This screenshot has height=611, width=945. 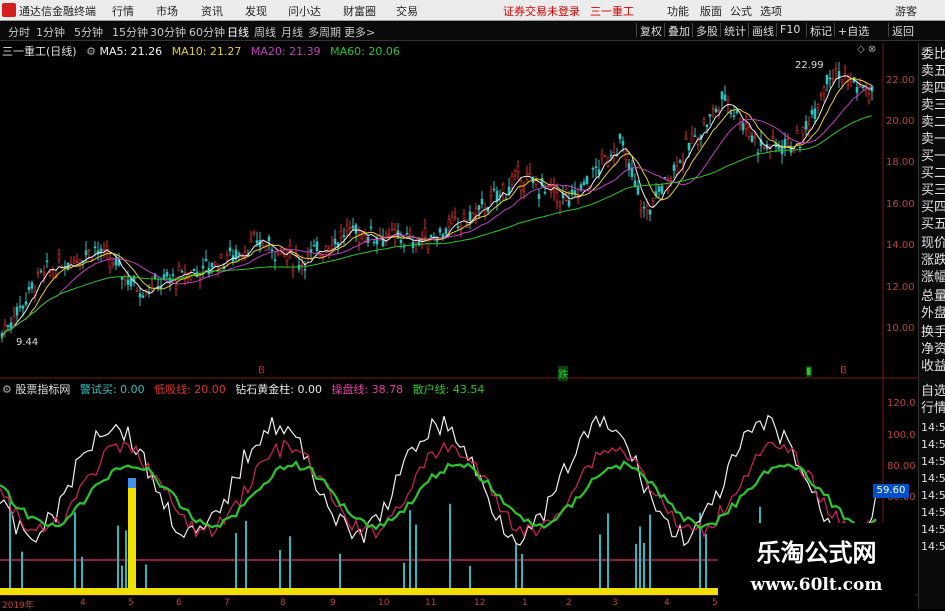 I want to click on side-ask5: 卖五, so click(x=933, y=72).